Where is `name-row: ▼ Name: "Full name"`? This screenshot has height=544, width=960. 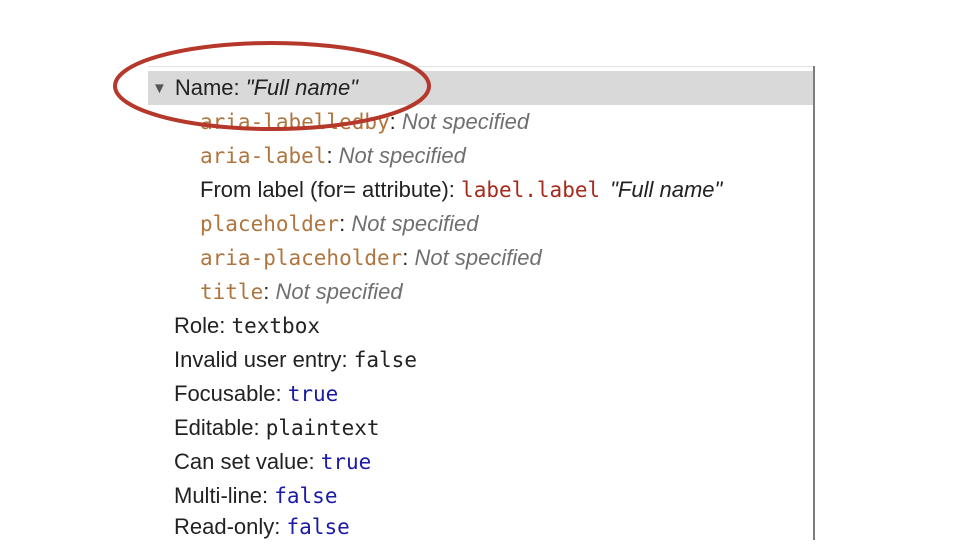
name-row: ▼ Name: "Full name" is located at coordinates (255, 88).